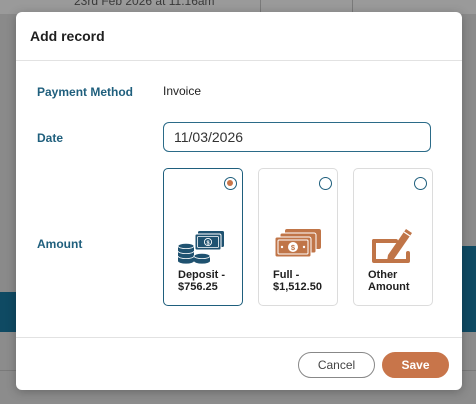 This screenshot has height=404, width=476. Describe the element at coordinates (336, 365) in the screenshot. I see `cancel-button: Cancel` at that location.